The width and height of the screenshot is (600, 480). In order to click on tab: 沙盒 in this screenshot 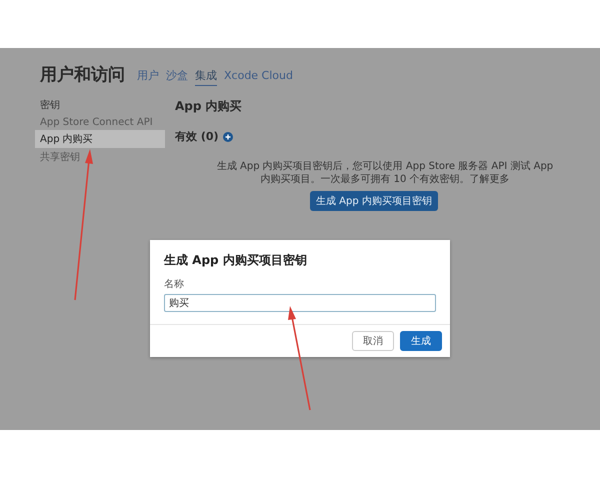, I will do `click(177, 76)`.